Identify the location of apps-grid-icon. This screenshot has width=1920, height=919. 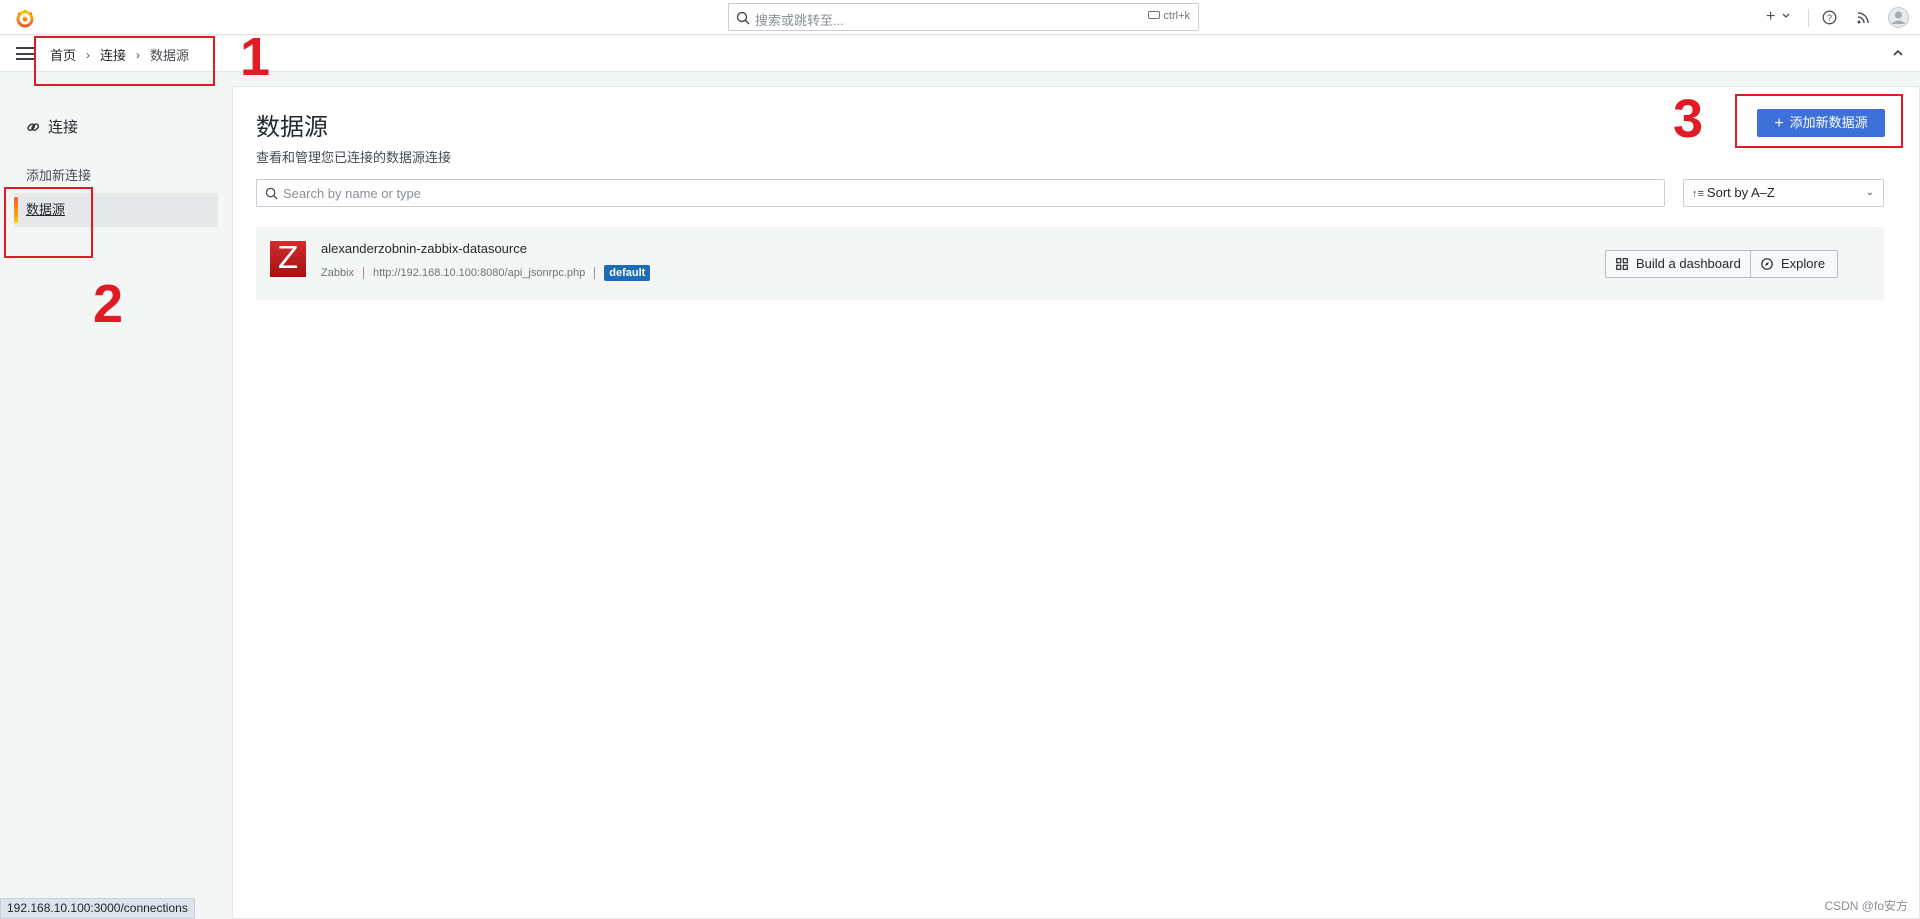
(1622, 264).